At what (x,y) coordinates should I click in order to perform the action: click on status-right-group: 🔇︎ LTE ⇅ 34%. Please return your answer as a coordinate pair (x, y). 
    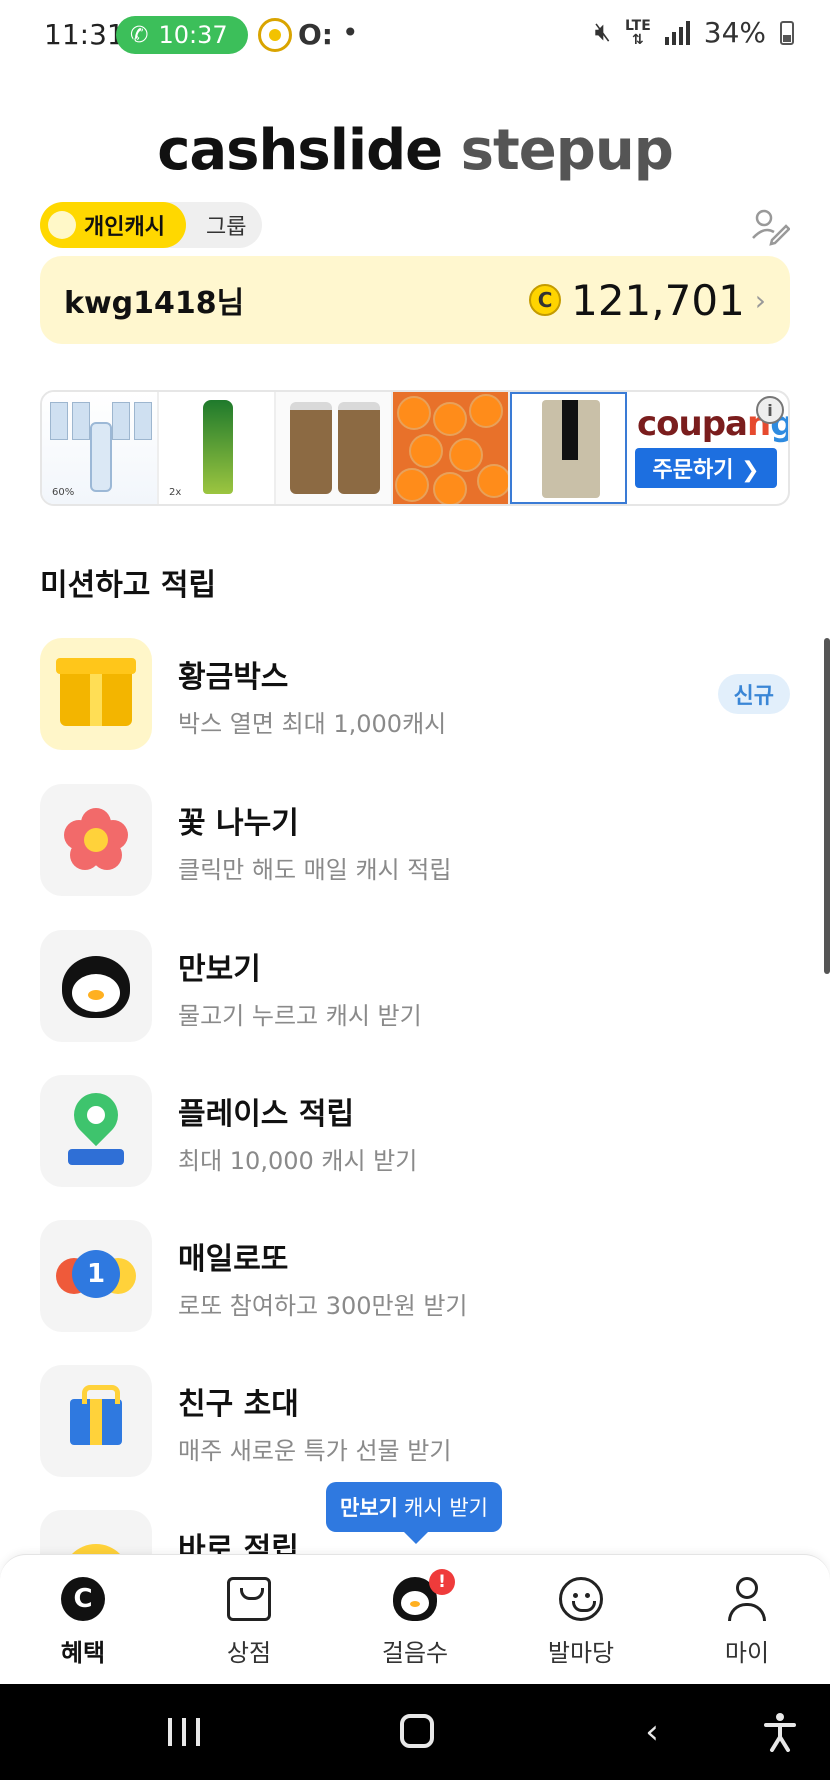
    Looking at the image, I should click on (694, 32).